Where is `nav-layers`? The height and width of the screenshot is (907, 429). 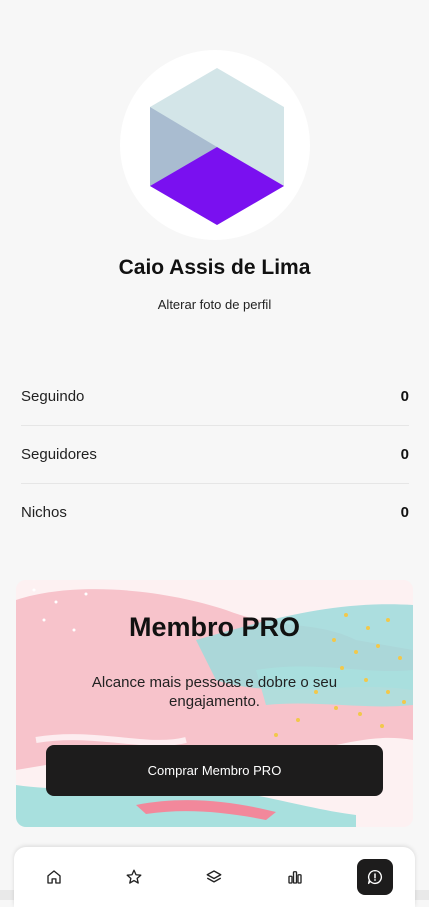
nav-layers is located at coordinates (214, 877).